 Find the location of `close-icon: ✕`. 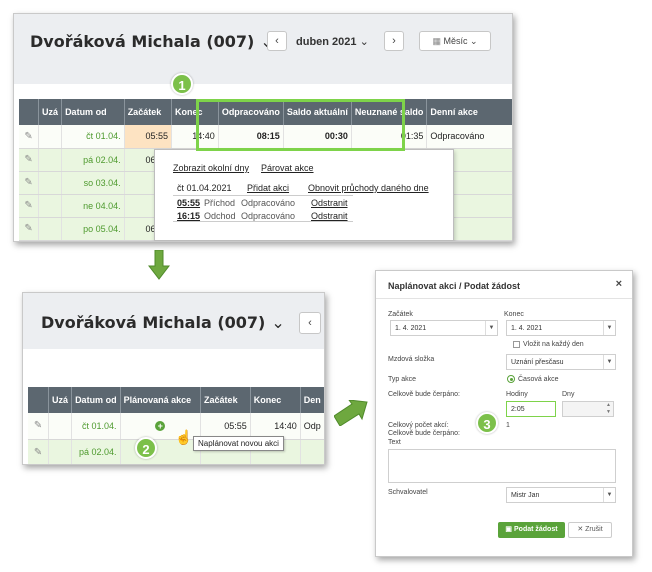

close-icon: ✕ is located at coordinates (580, 529).